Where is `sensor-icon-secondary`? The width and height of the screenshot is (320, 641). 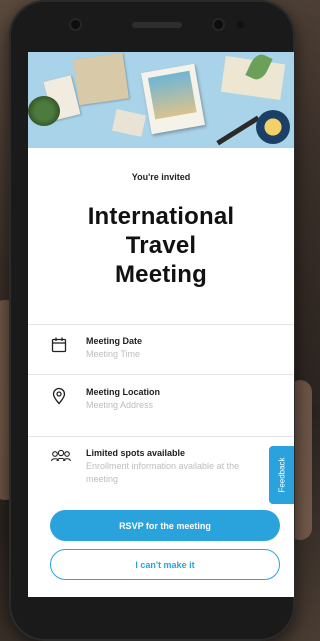 sensor-icon-secondary is located at coordinates (240, 24).